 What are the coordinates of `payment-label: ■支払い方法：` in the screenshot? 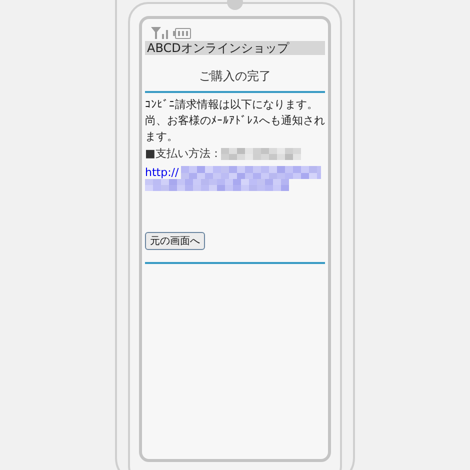 It's located at (183, 154).